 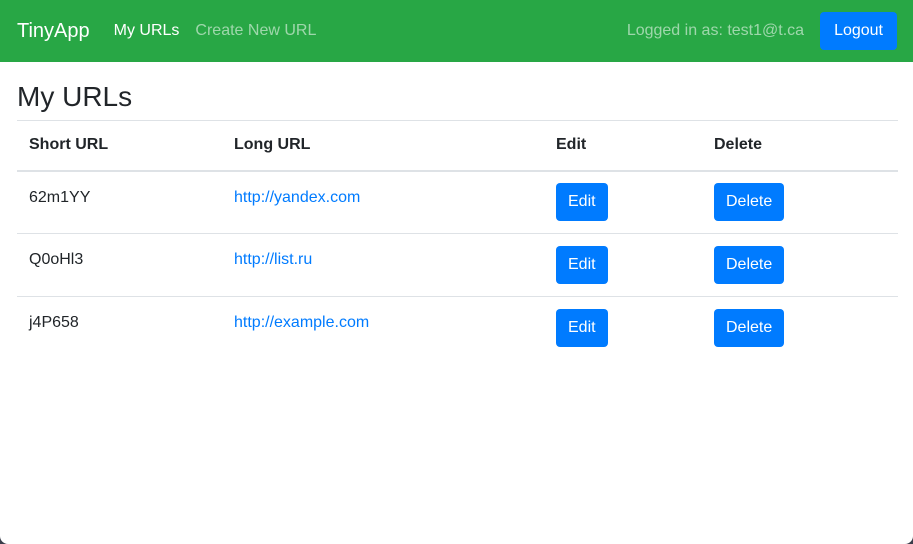 I want to click on long-url-link: http://yandex.com, so click(x=297, y=197).